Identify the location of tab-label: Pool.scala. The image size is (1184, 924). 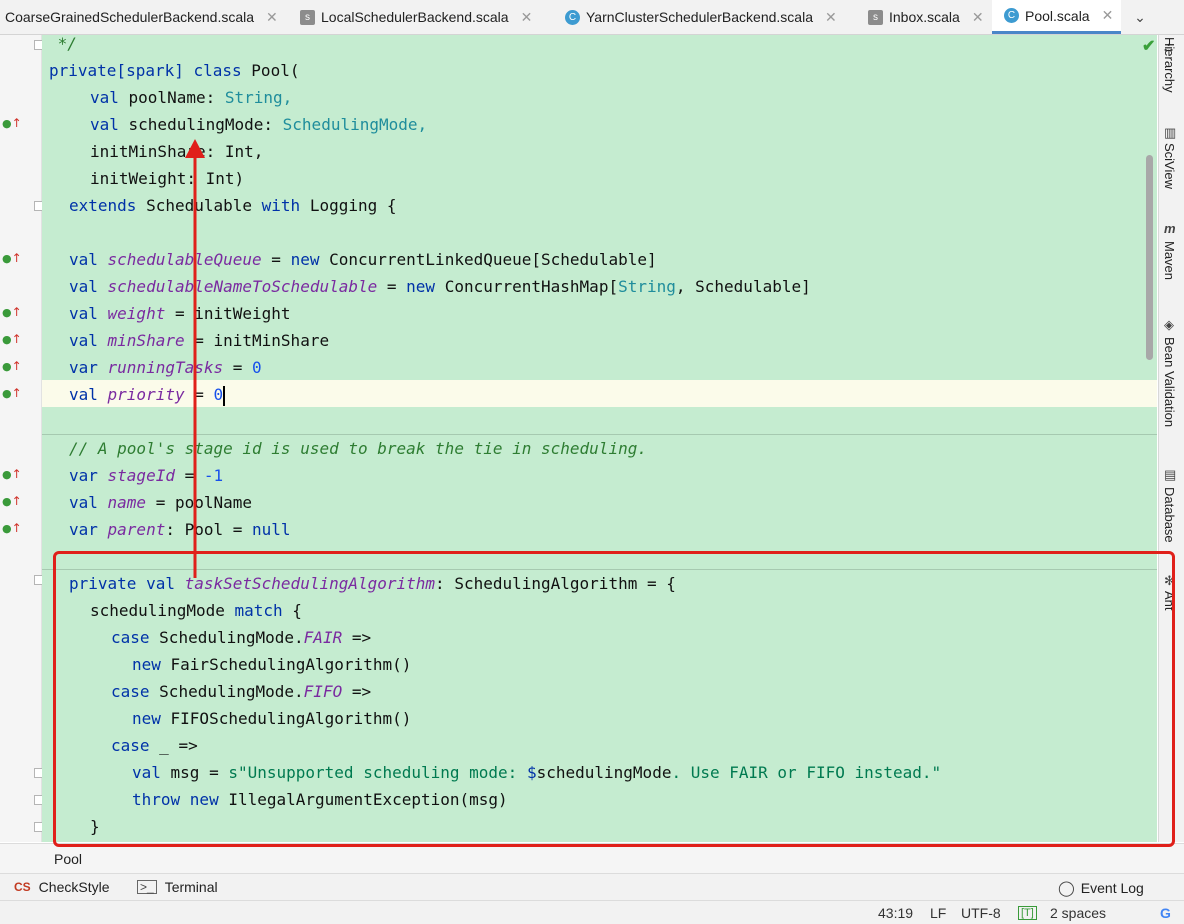
(1057, 15).